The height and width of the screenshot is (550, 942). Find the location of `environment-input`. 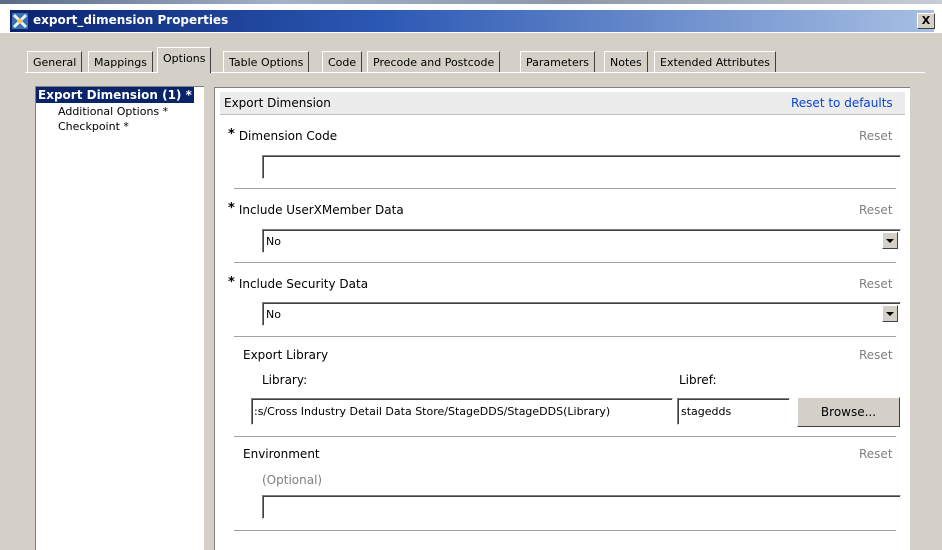

environment-input is located at coordinates (581, 507).